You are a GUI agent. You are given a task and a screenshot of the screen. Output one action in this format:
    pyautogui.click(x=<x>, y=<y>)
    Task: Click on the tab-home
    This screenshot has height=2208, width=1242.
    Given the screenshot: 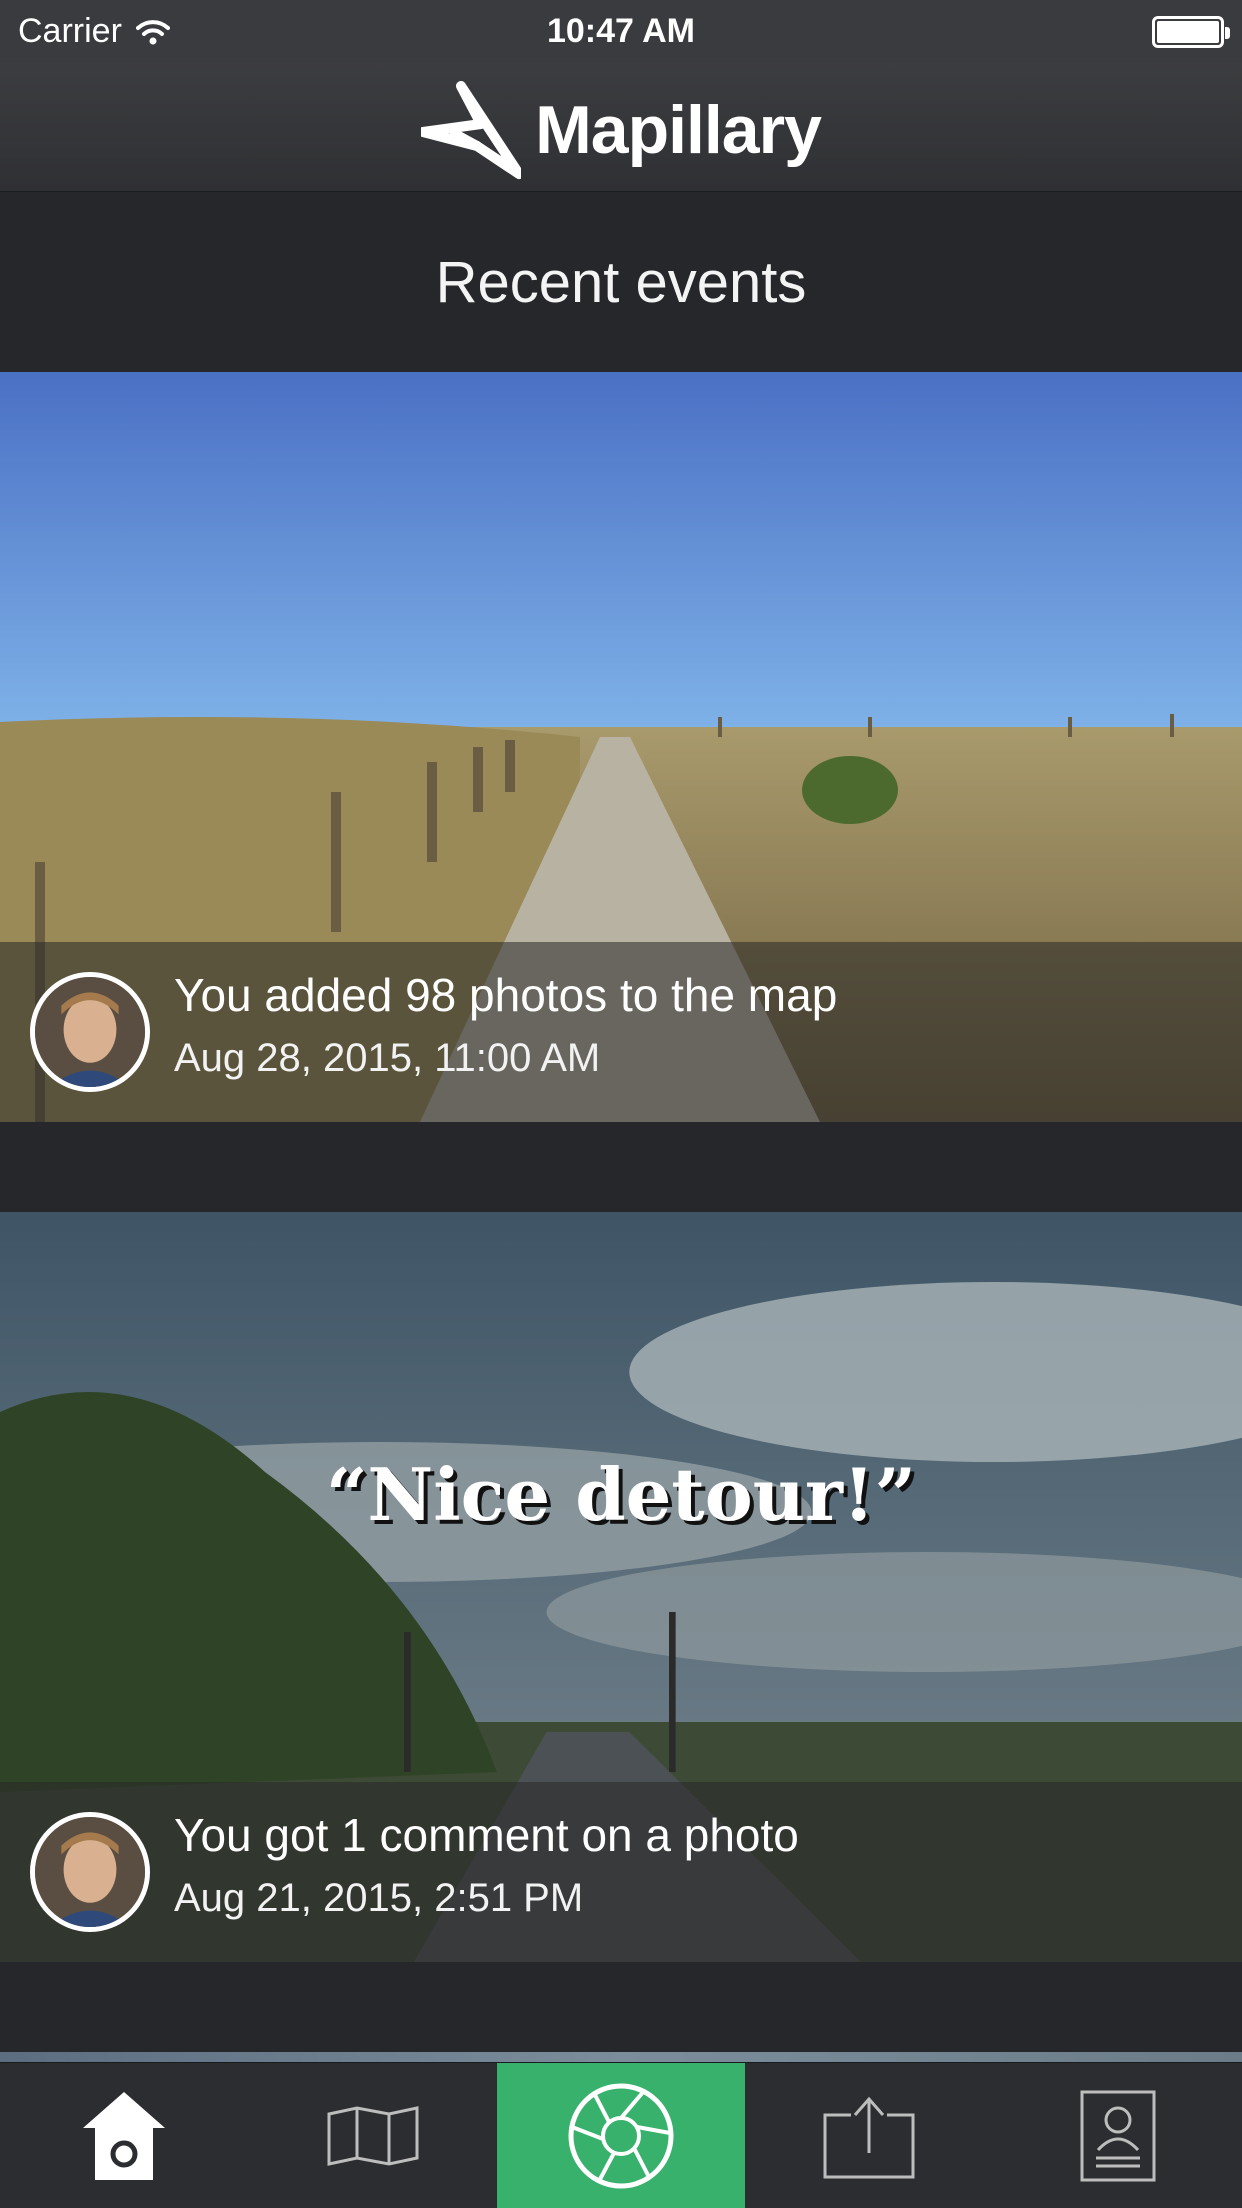 What is the action you would take?
    pyautogui.click(x=124, y=2135)
    